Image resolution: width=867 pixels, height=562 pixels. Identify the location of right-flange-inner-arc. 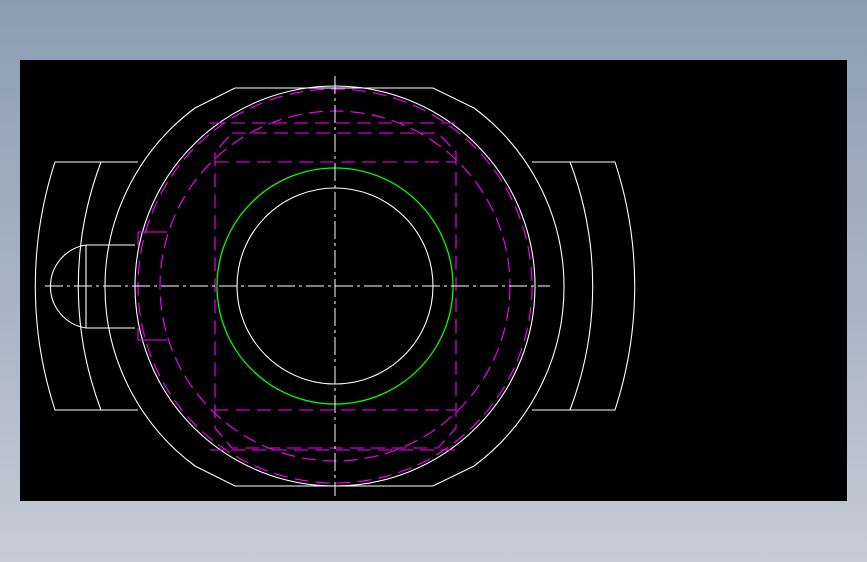
(581, 286).